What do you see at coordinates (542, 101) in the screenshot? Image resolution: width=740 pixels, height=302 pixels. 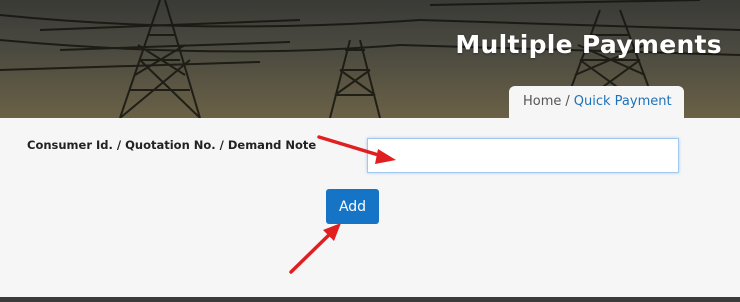 I see `breadcrumb-home-link: Home` at bounding box center [542, 101].